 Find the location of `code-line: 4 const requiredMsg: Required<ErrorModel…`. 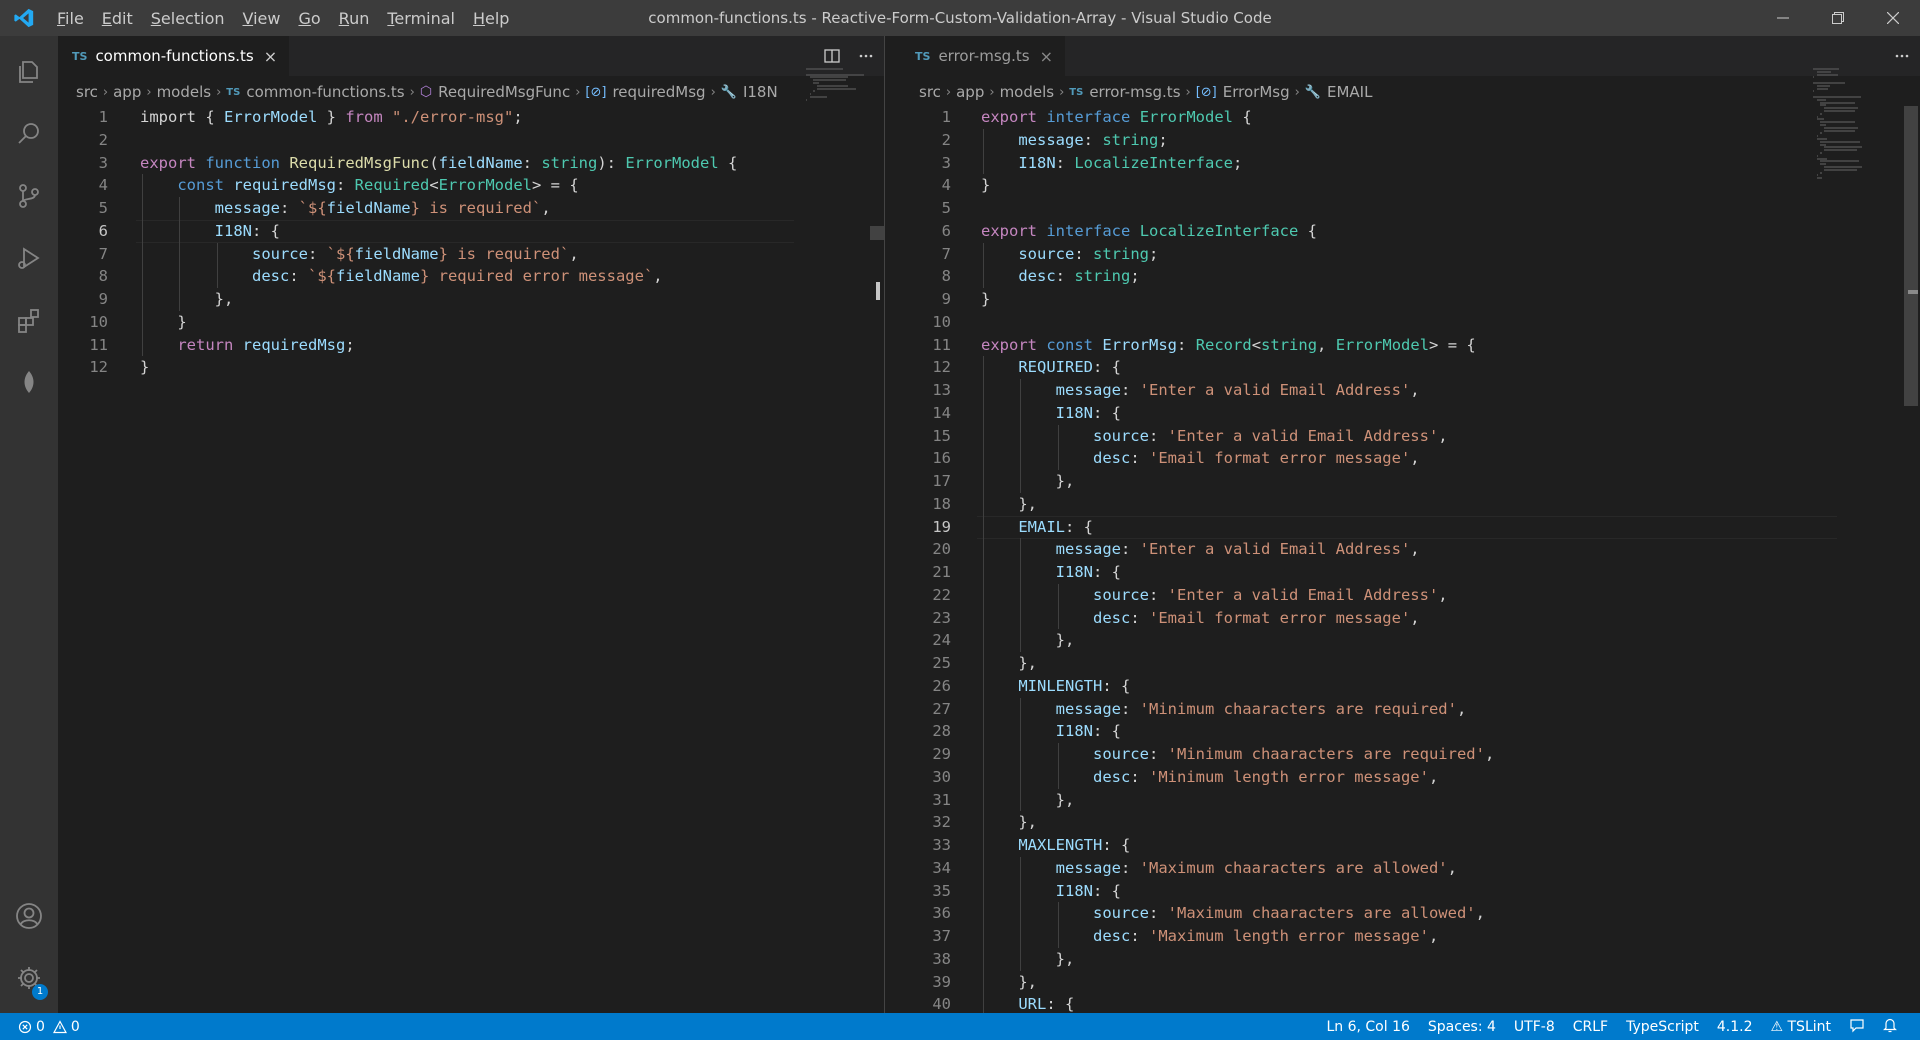

code-line: 4 const requiredMsg: Required<ErrorModel… is located at coordinates (458, 185).